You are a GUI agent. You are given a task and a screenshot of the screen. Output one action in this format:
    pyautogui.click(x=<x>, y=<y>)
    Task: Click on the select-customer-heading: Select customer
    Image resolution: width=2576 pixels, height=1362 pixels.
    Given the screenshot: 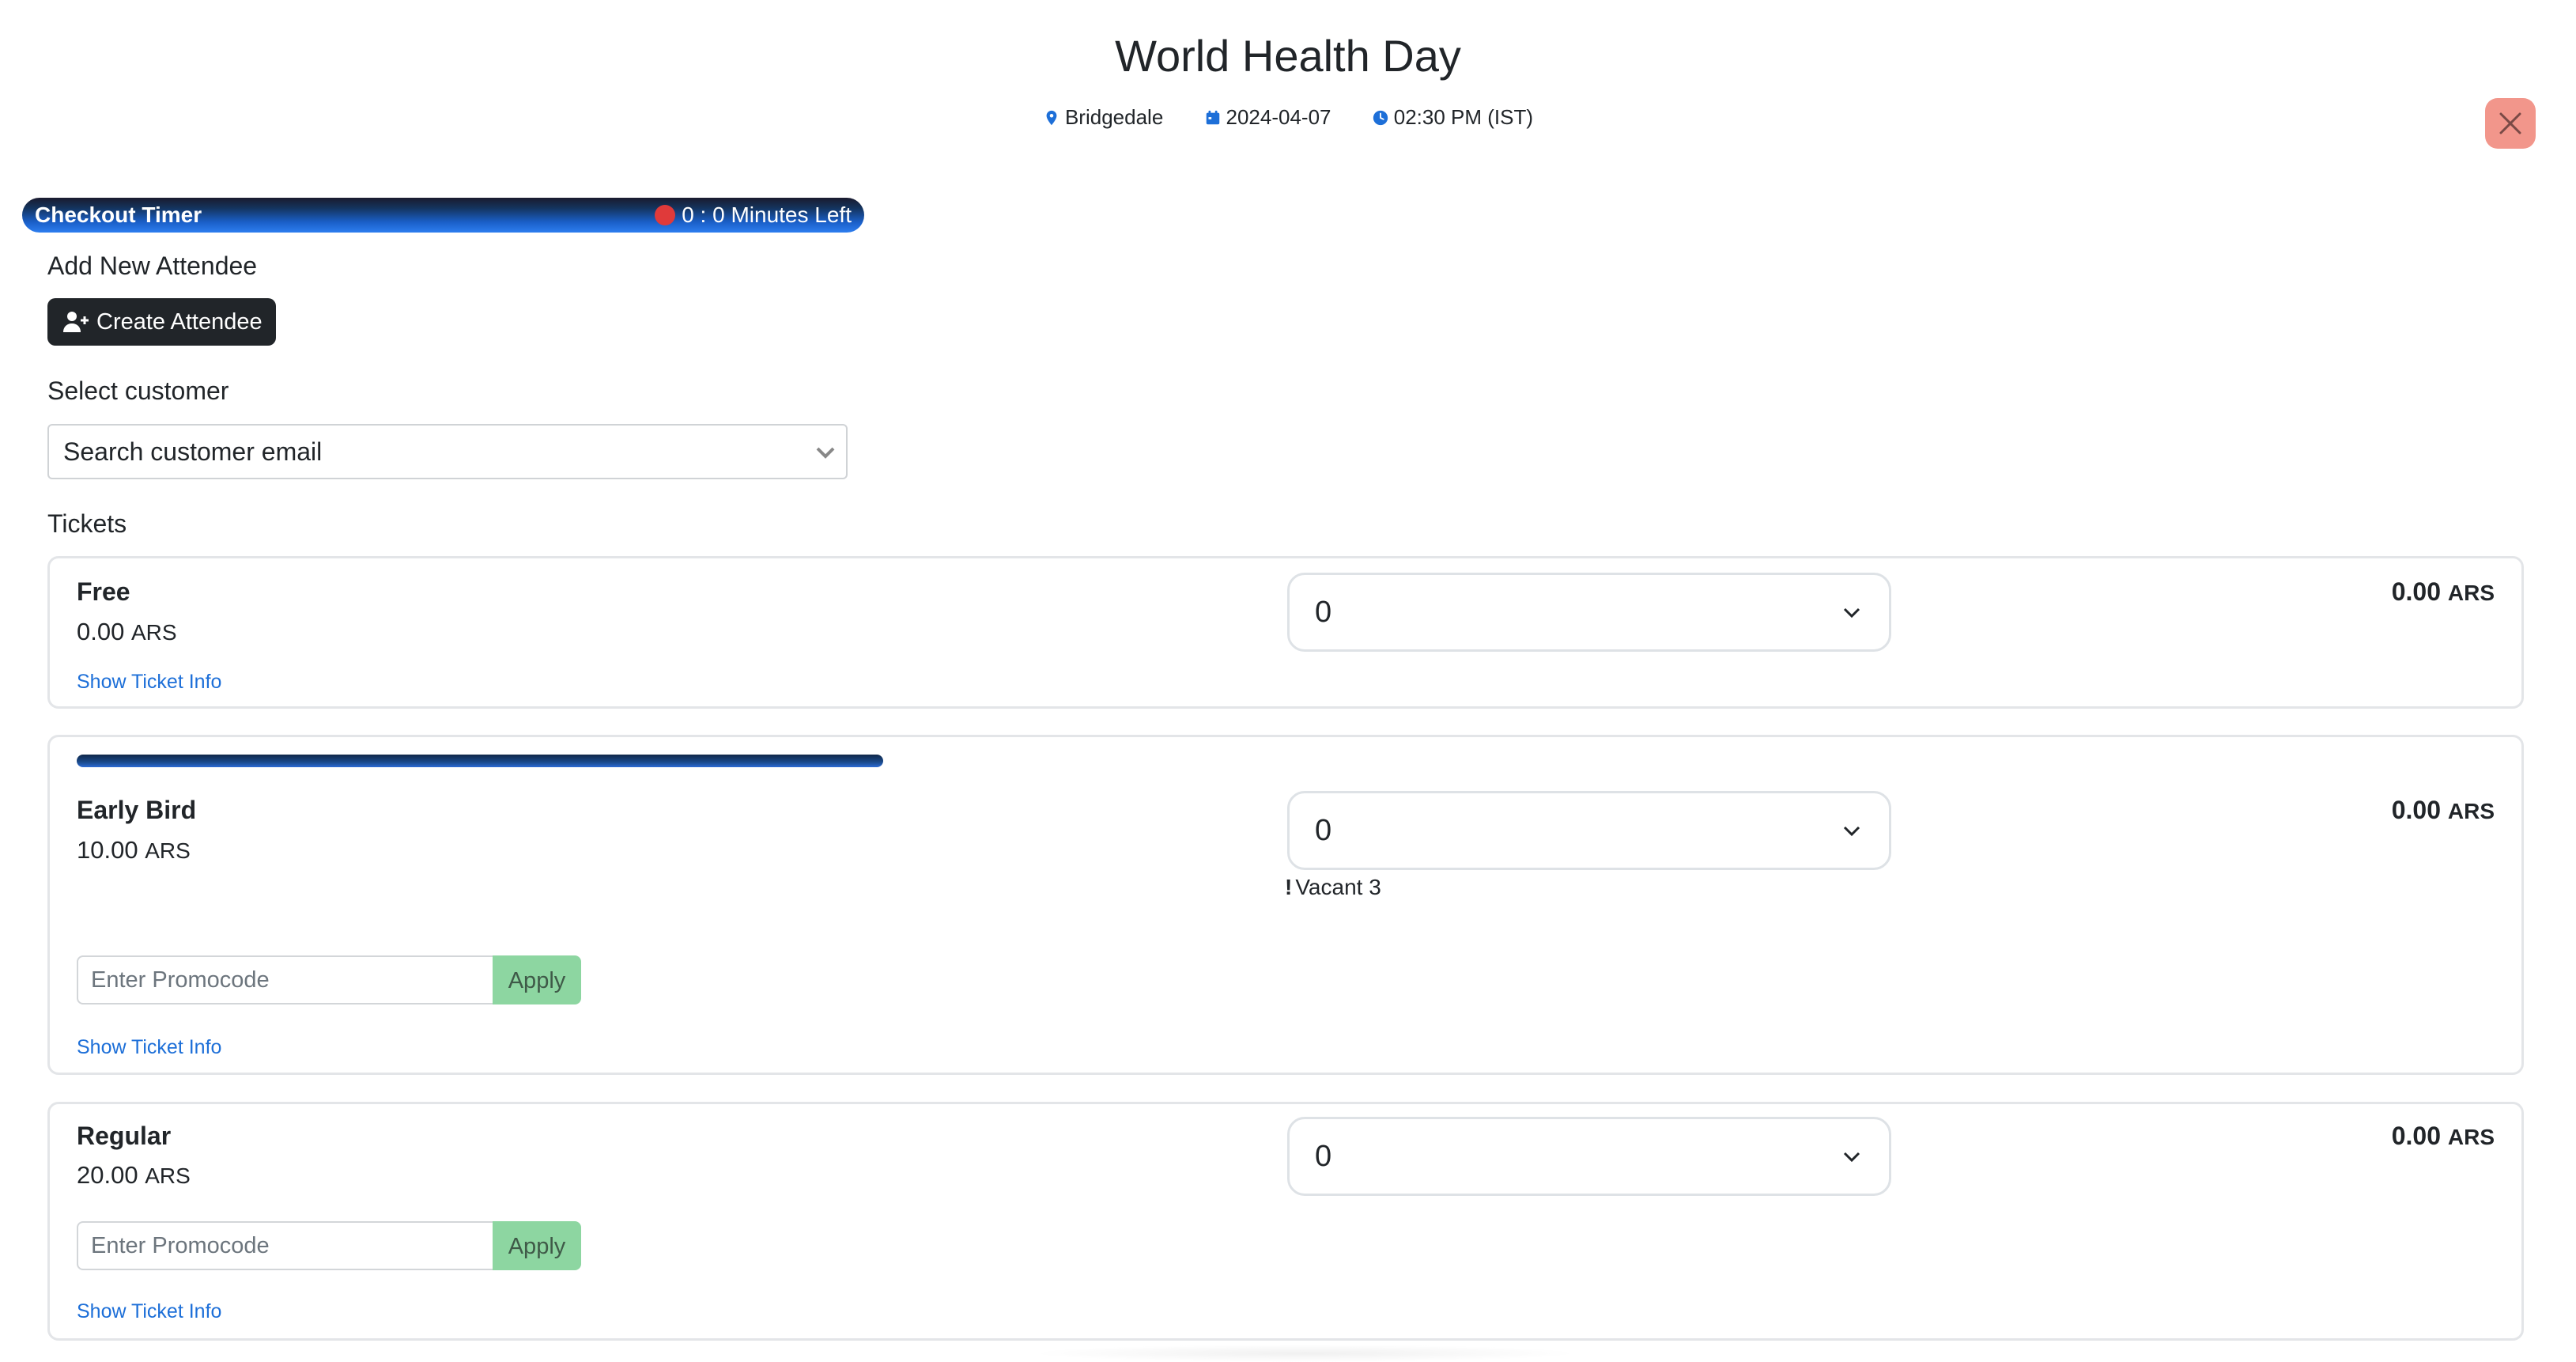 What is the action you would take?
    pyautogui.click(x=138, y=391)
    